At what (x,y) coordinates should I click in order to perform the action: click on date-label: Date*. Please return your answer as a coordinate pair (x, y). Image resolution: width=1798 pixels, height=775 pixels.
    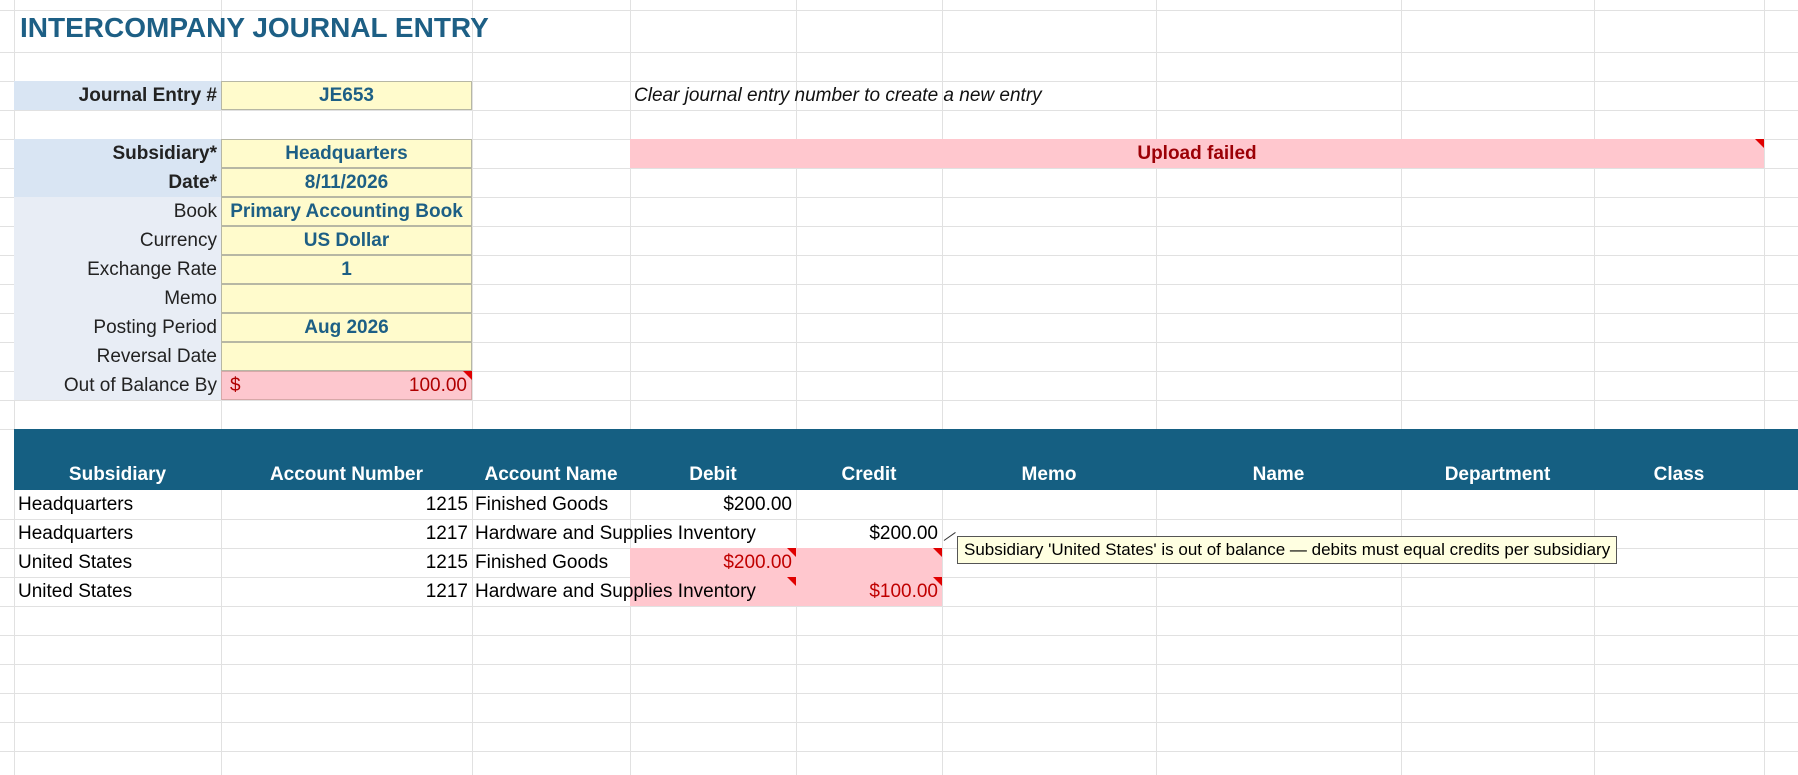
    Looking at the image, I should click on (117, 182).